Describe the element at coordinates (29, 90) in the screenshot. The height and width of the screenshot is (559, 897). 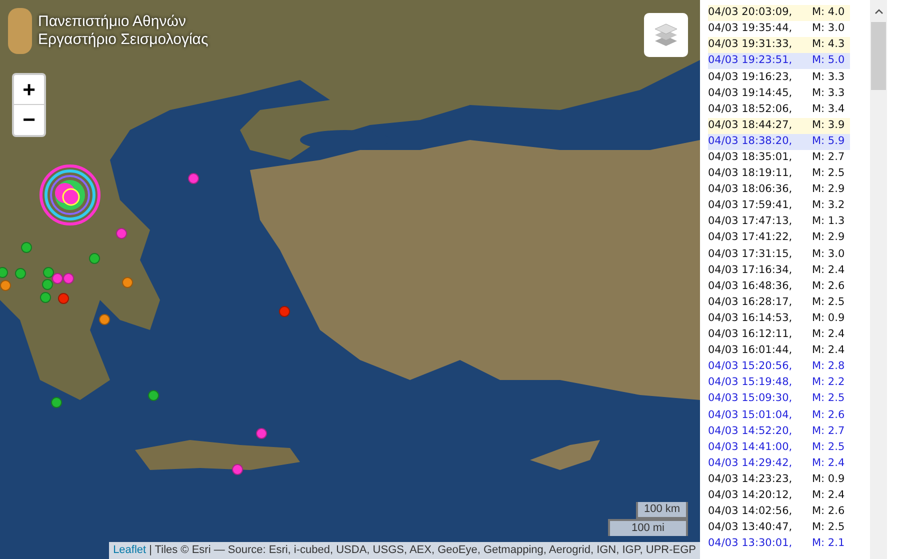
I see `zoom-in-button: +` at that location.